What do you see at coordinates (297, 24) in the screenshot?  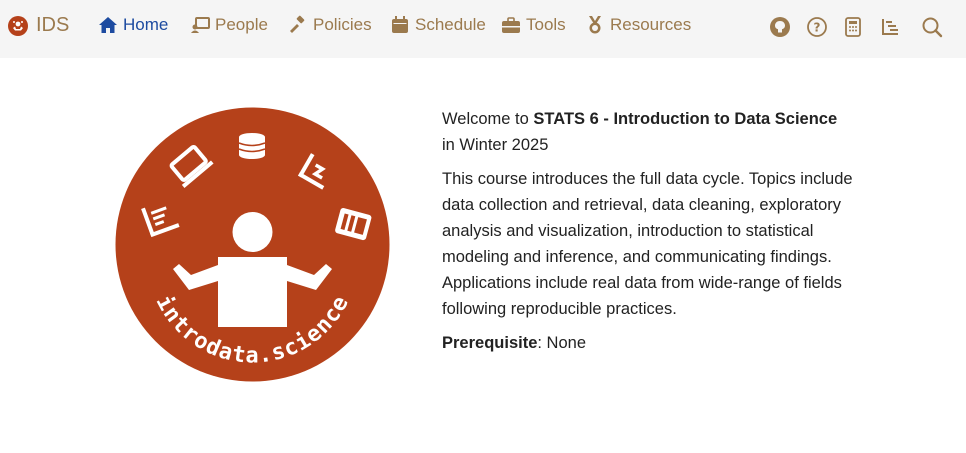 I see `gavel-icon` at bounding box center [297, 24].